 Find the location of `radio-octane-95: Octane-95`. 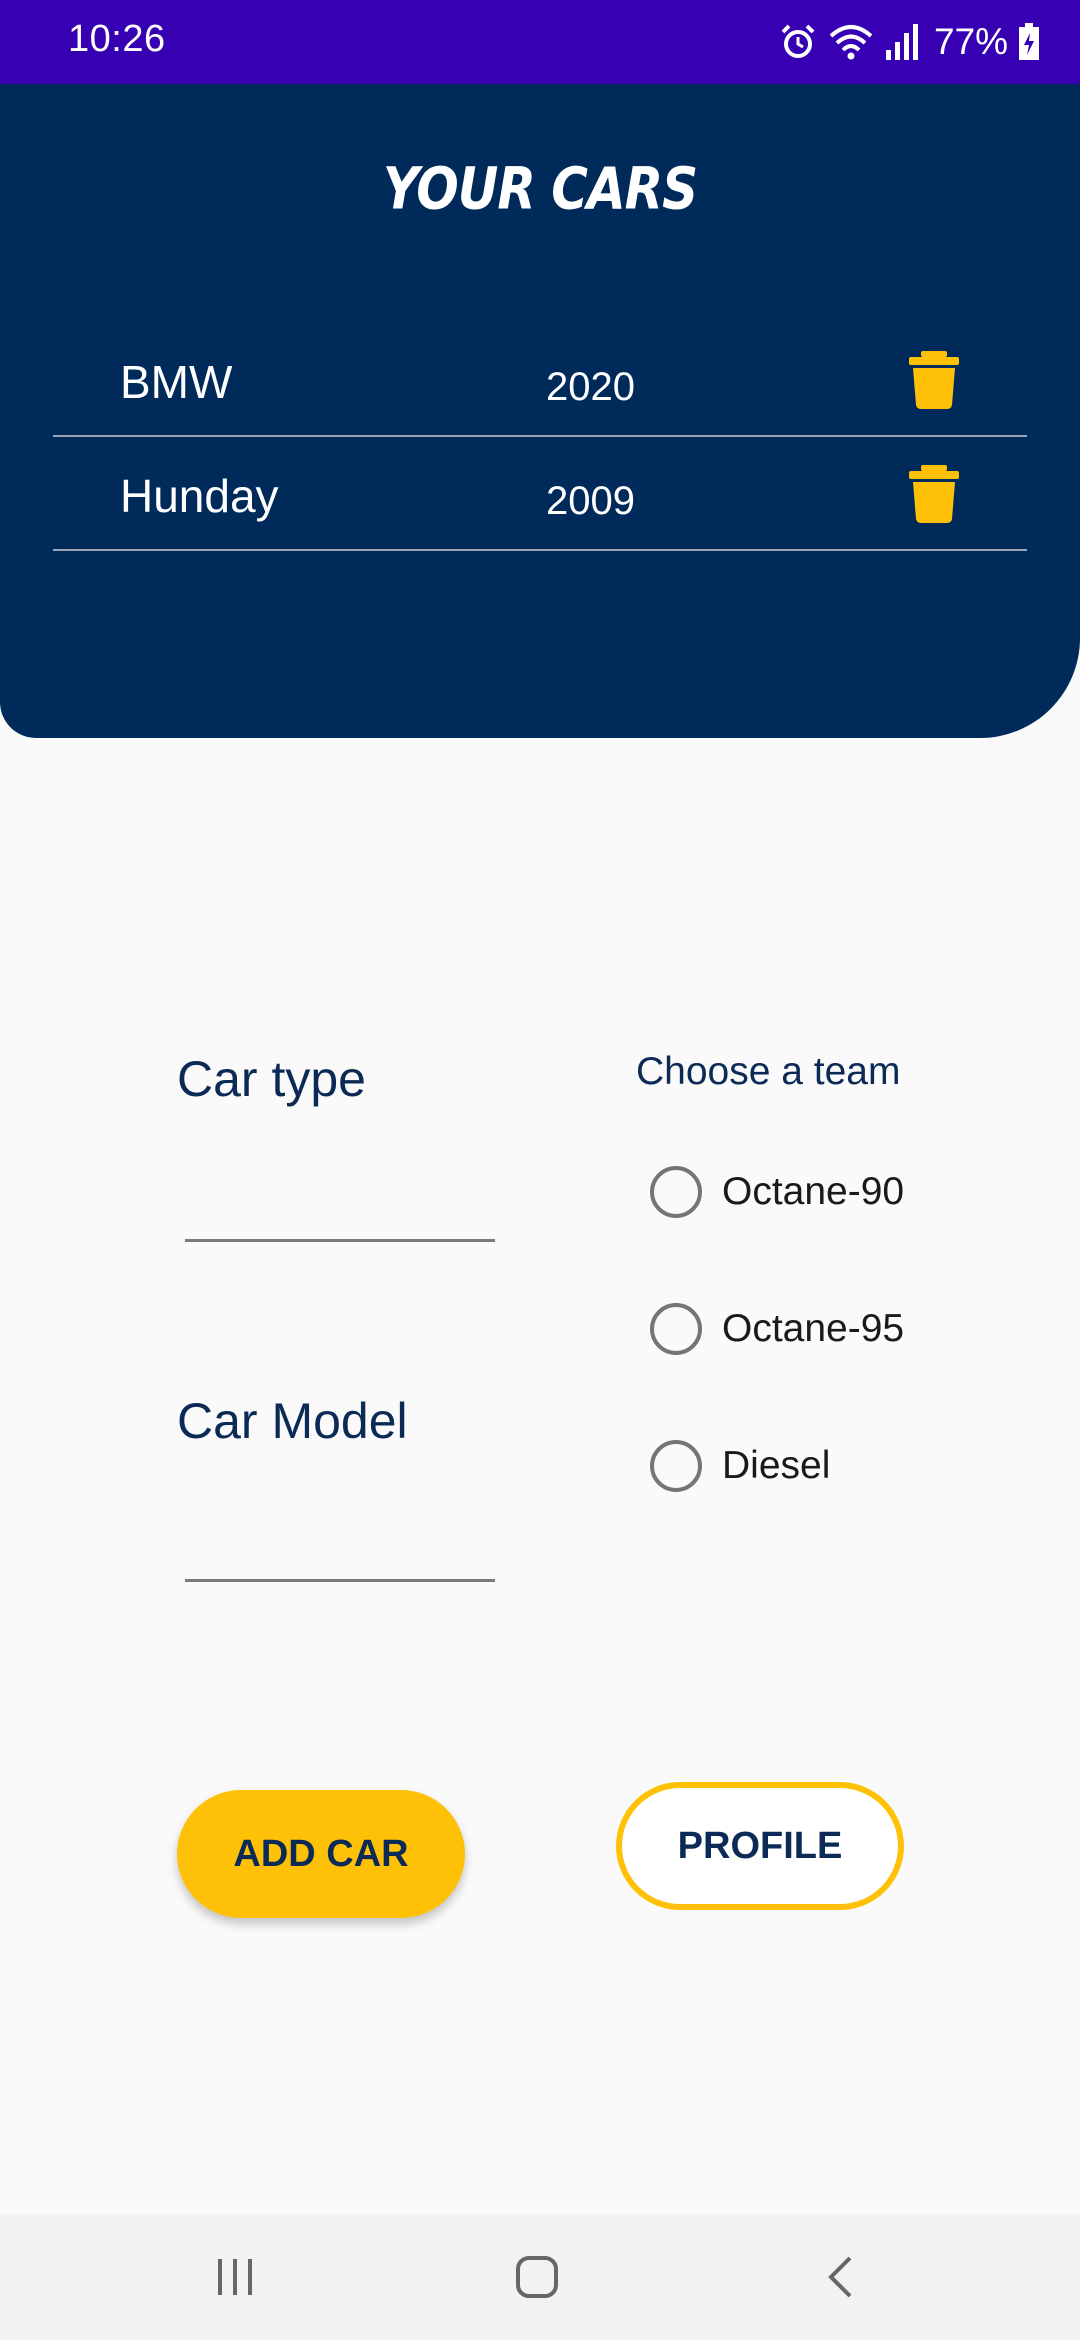

radio-octane-95: Octane-95 is located at coordinates (777, 1329).